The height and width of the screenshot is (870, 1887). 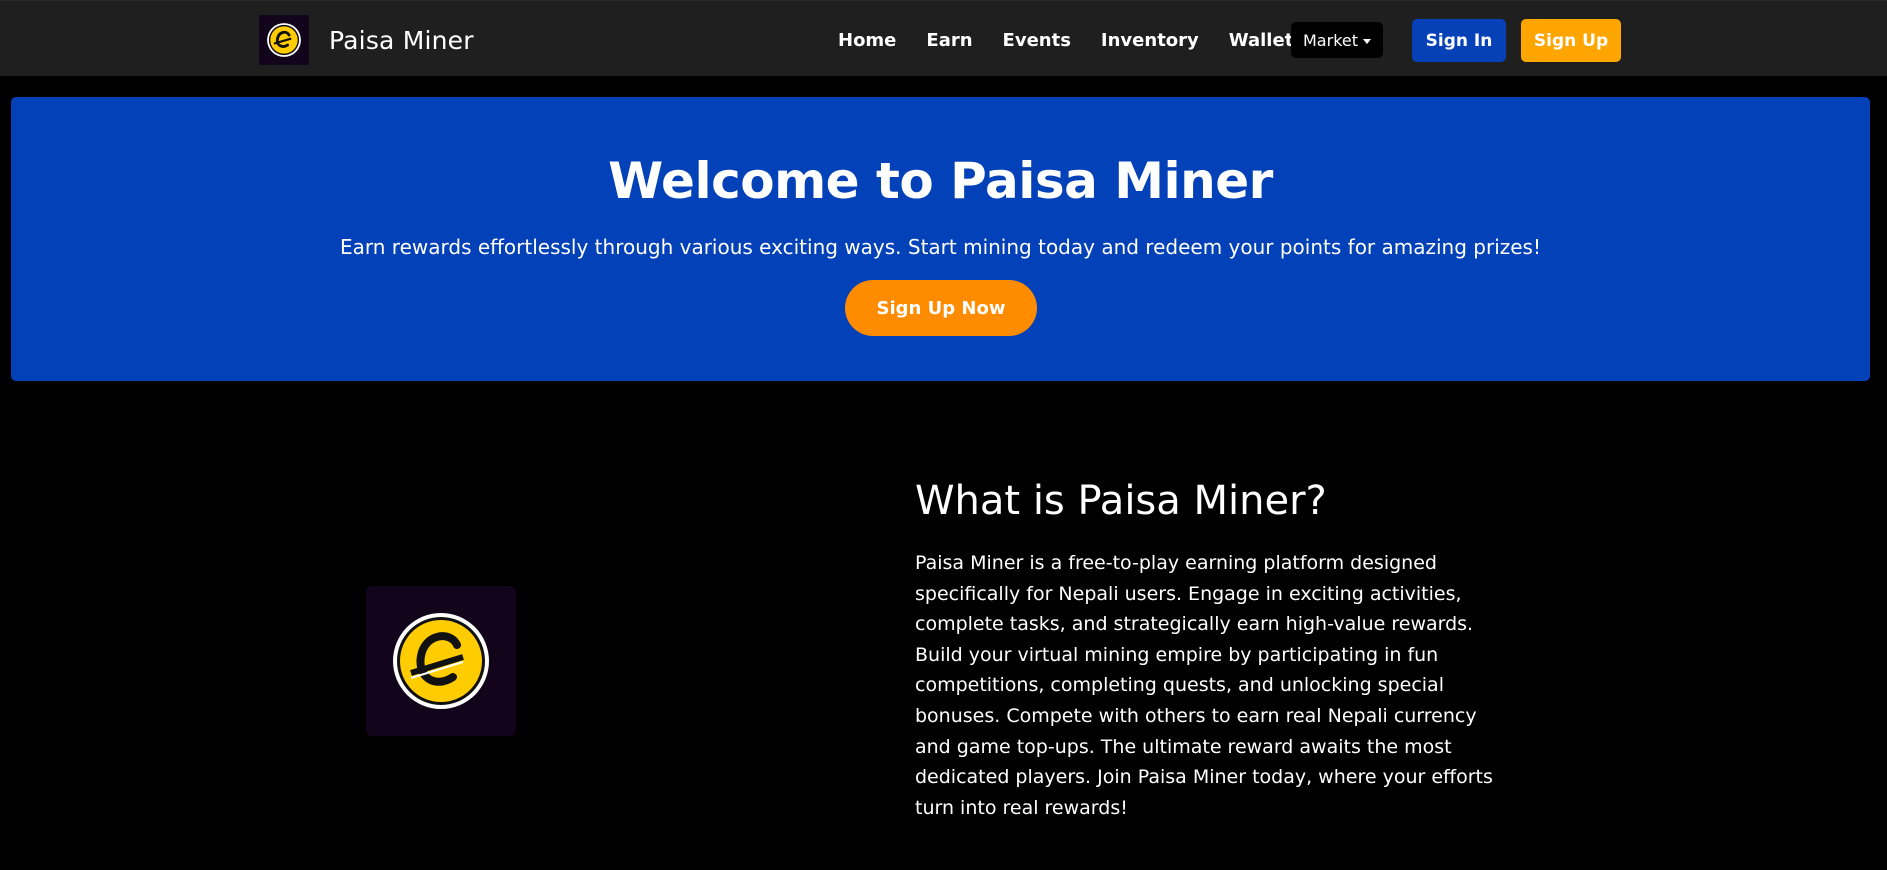 What do you see at coordinates (1150, 40) in the screenshot?
I see `nav-link-inventory: Inventory` at bounding box center [1150, 40].